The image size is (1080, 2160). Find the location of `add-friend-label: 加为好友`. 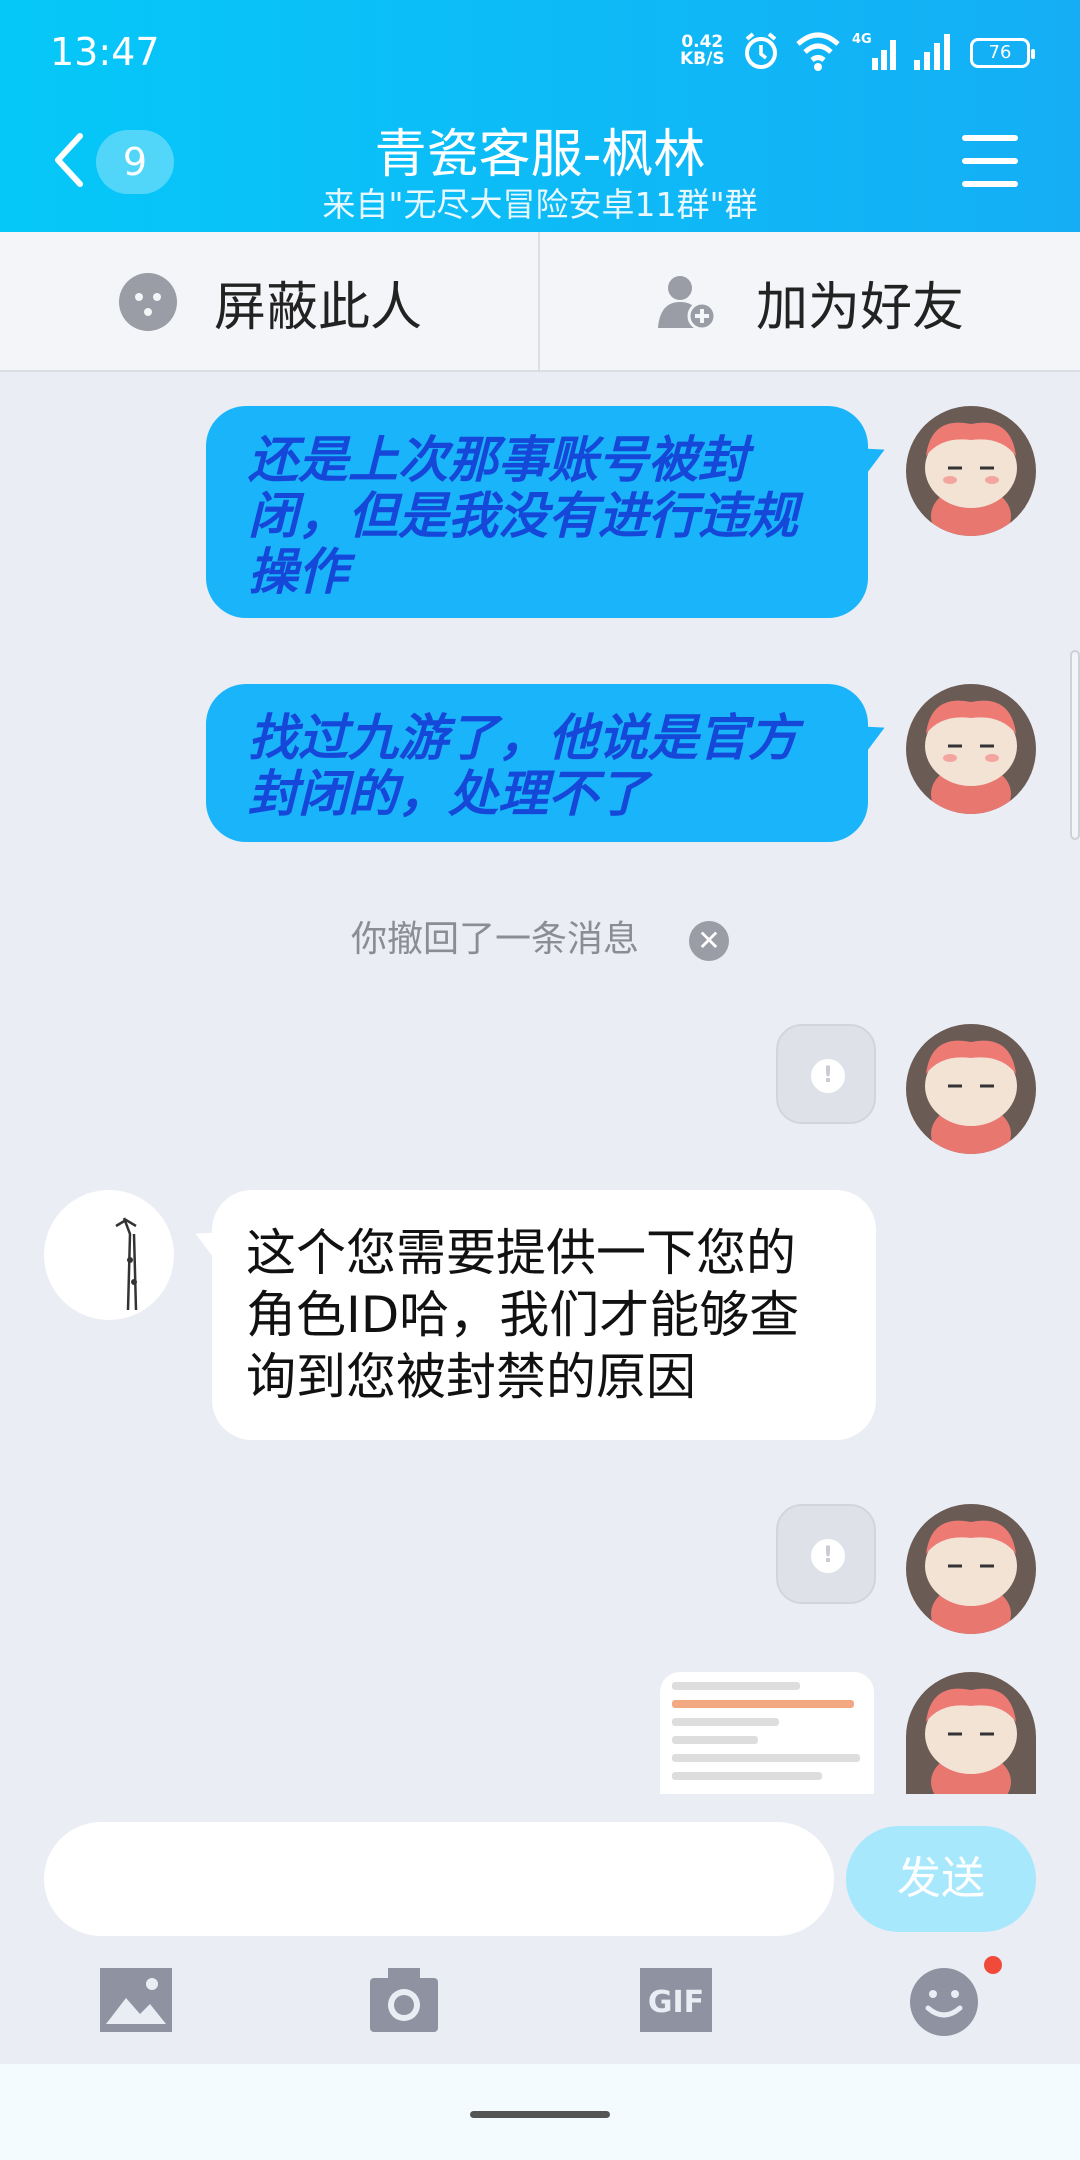

add-friend-label: 加为好友 is located at coordinates (859, 307).